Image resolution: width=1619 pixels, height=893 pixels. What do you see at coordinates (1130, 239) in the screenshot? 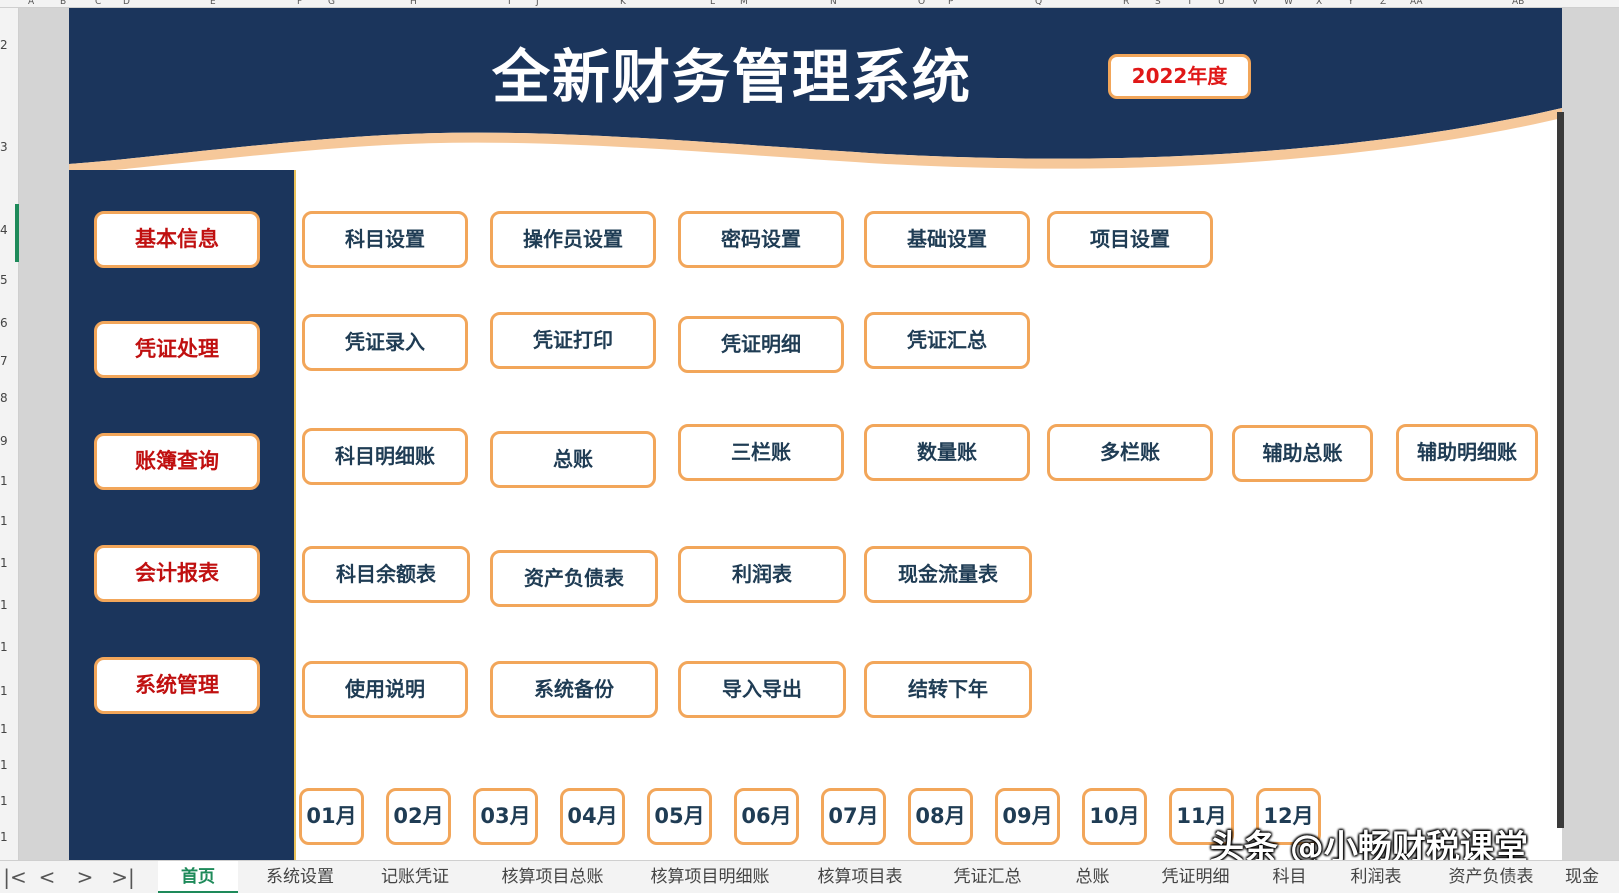
I see `project-settings-button: 项目设置` at bounding box center [1130, 239].